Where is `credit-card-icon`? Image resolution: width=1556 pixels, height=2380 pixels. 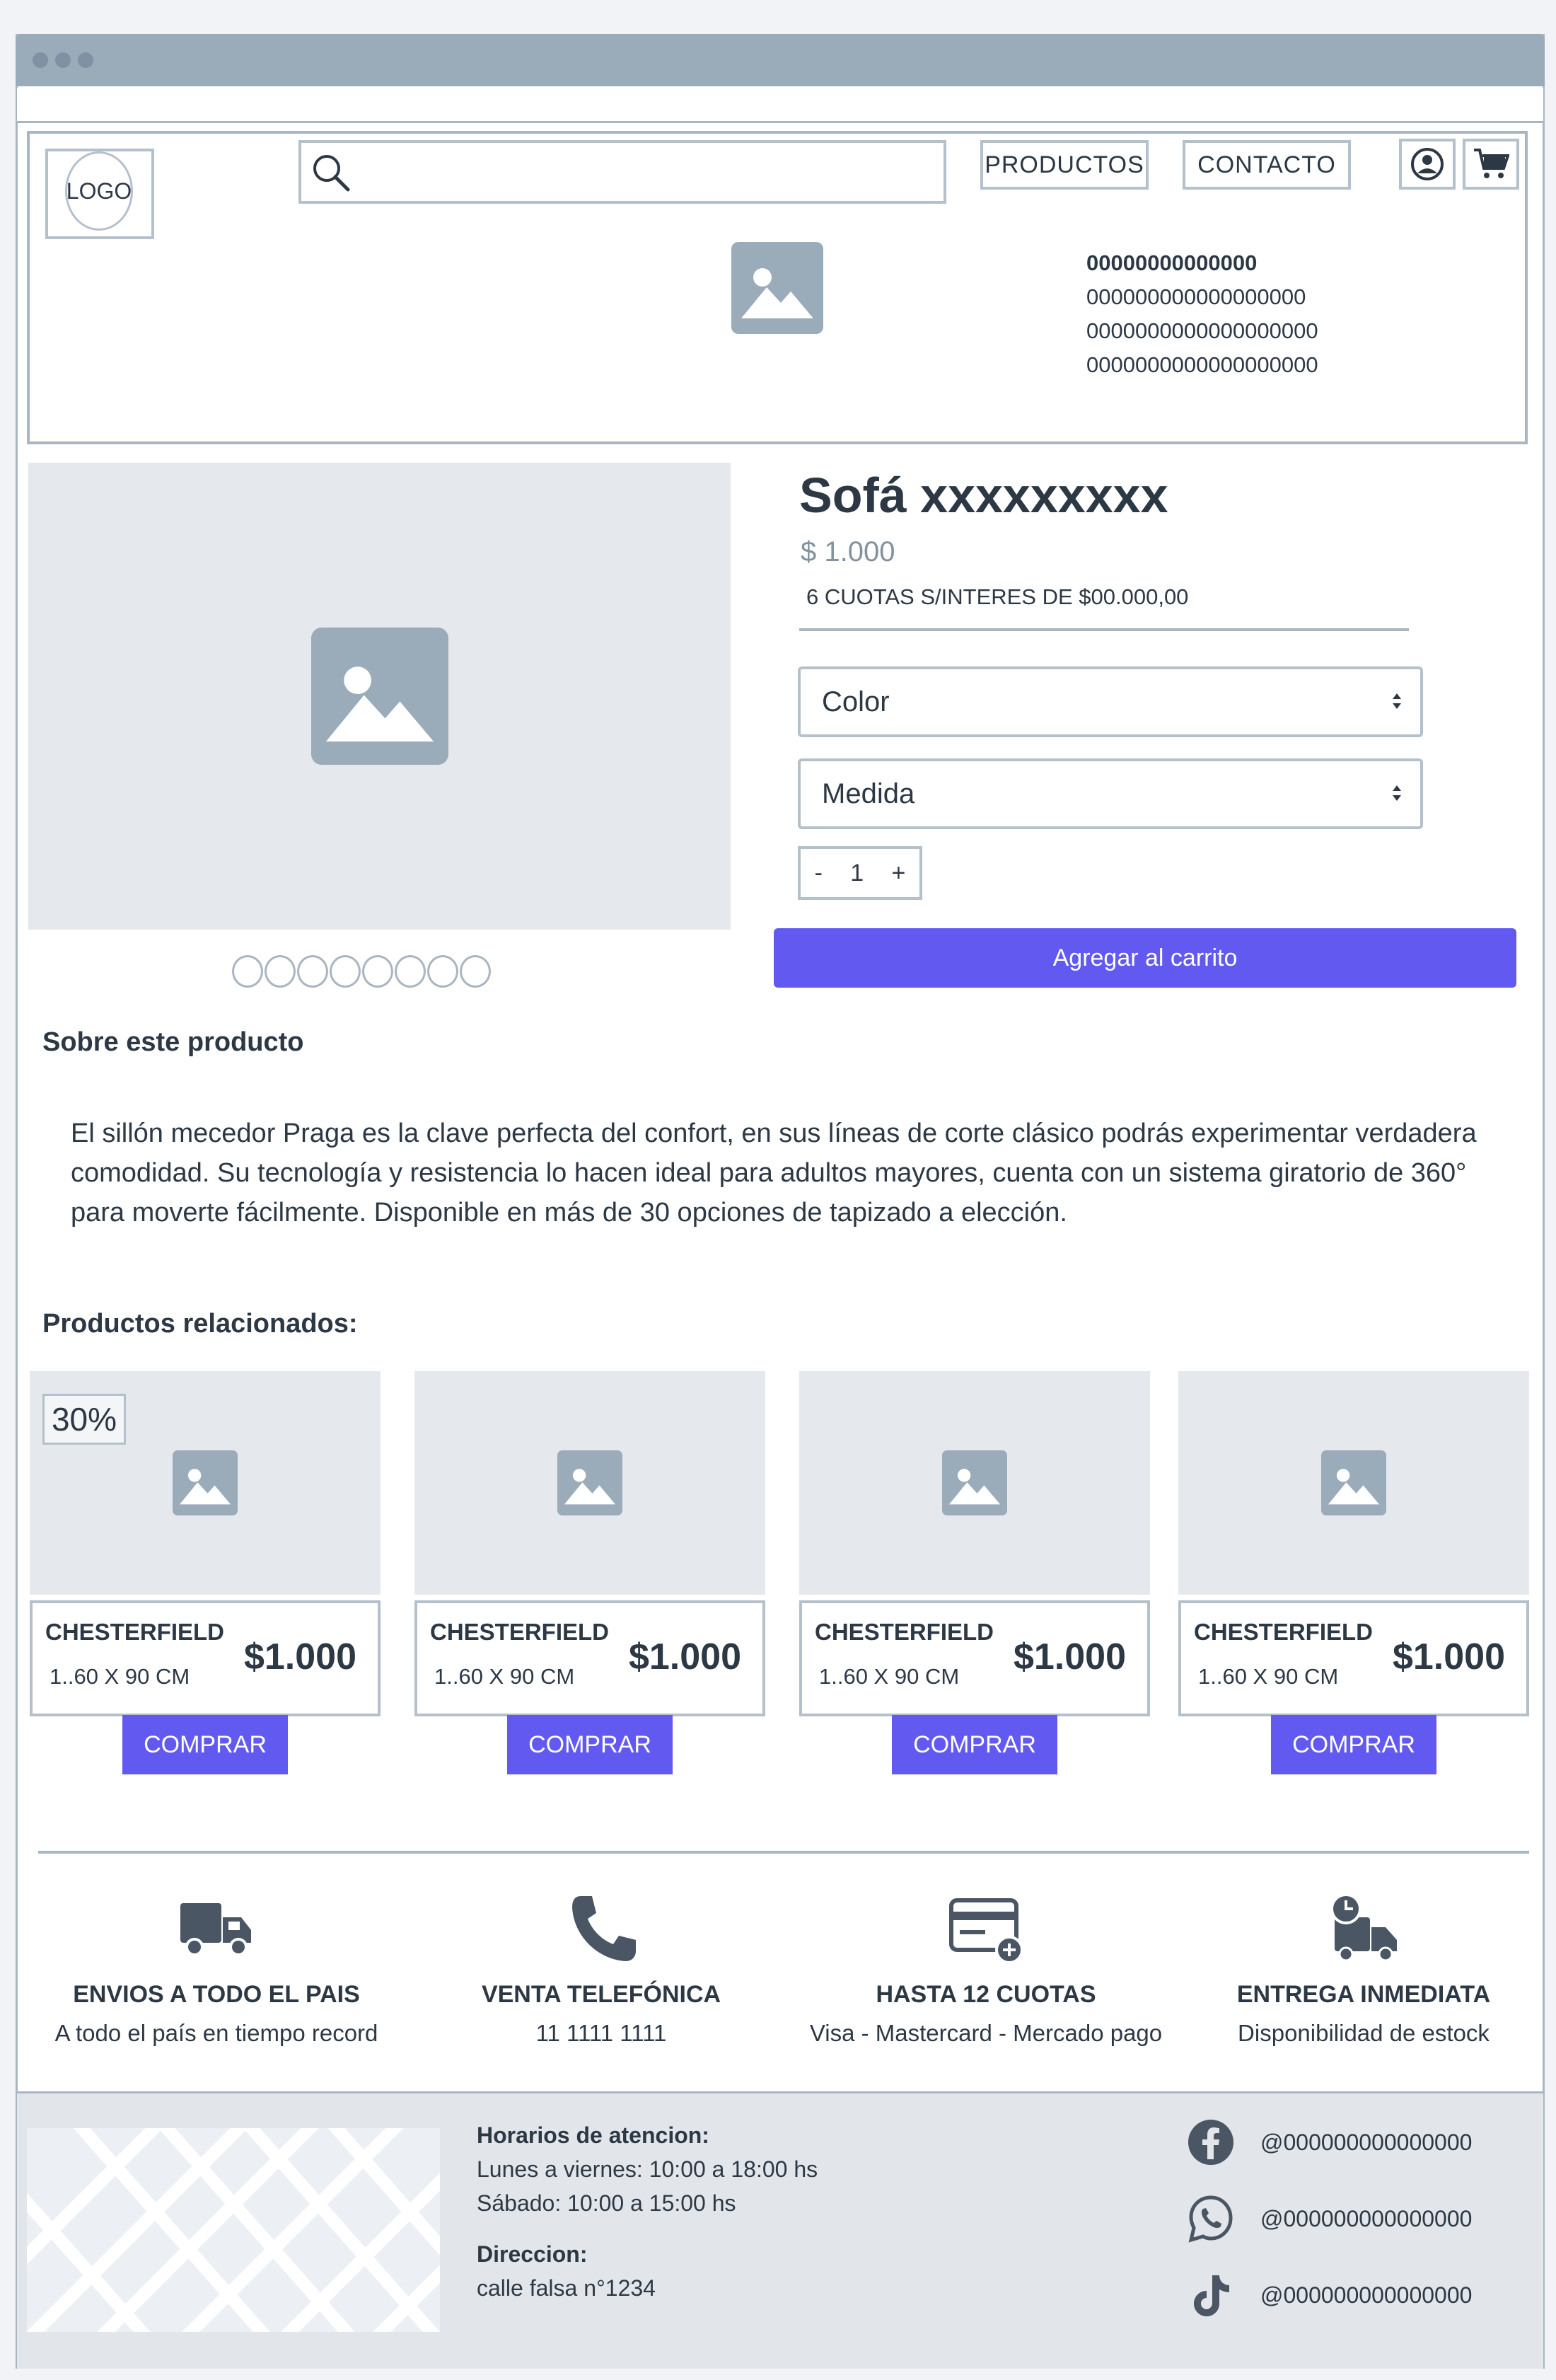 credit-card-icon is located at coordinates (986, 1931).